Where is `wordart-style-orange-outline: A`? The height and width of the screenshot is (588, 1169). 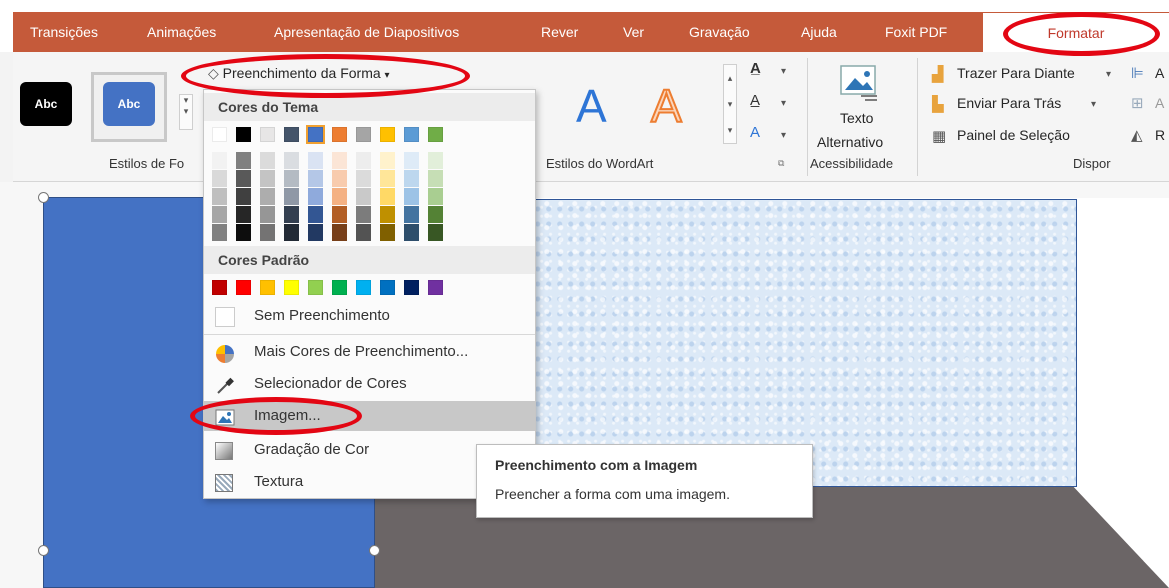
wordart-style-orange-outline: A is located at coordinates (666, 106).